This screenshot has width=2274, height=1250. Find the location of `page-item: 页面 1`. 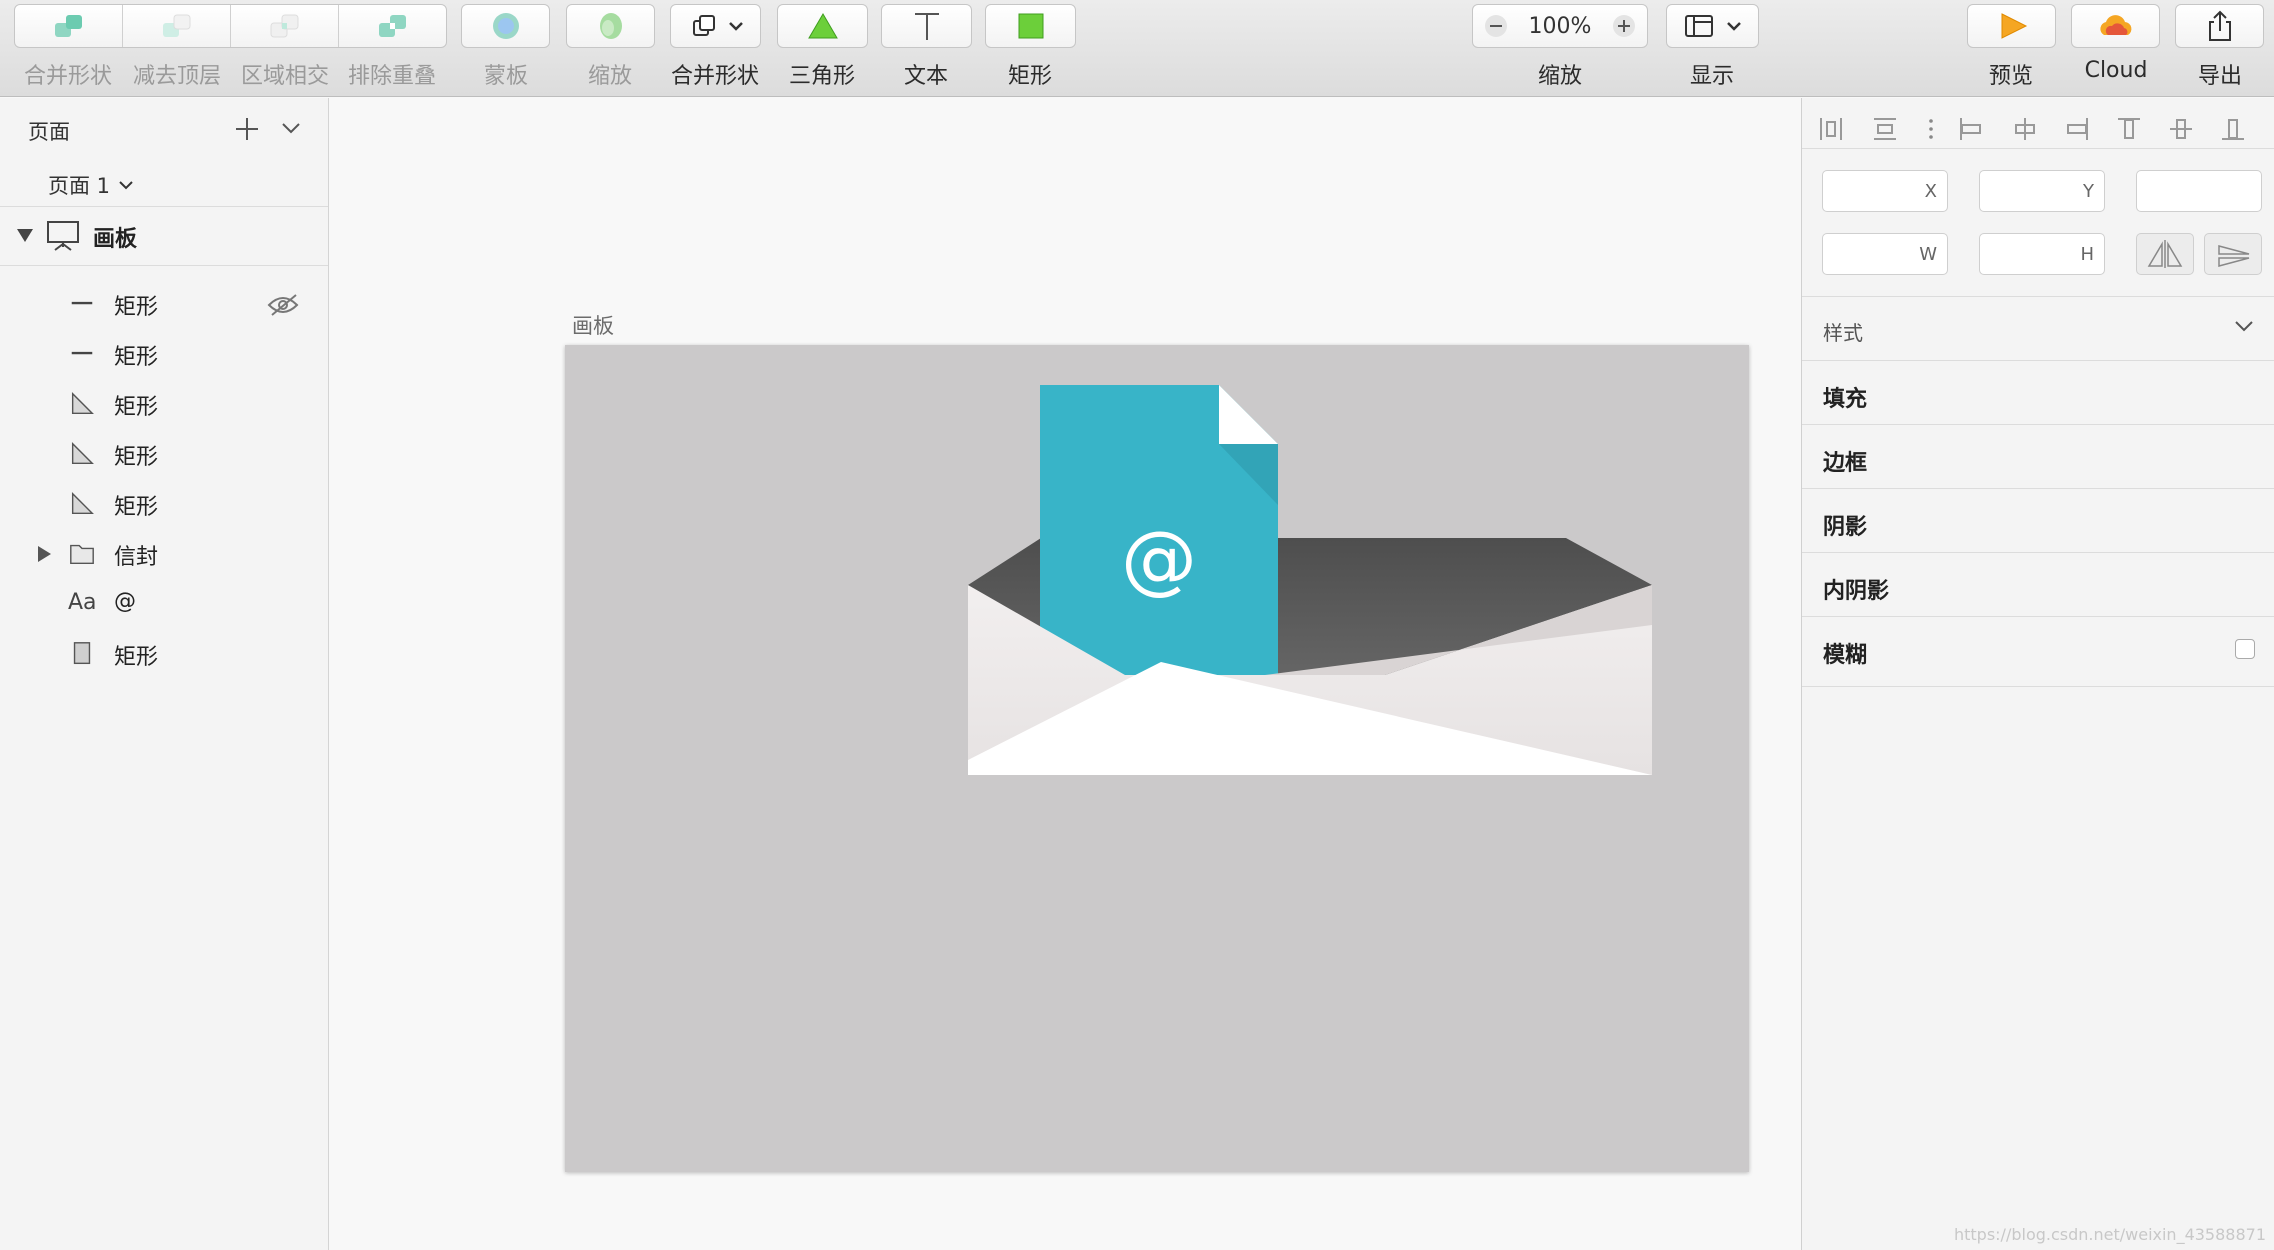

page-item: 页面 1 is located at coordinates (91, 185).